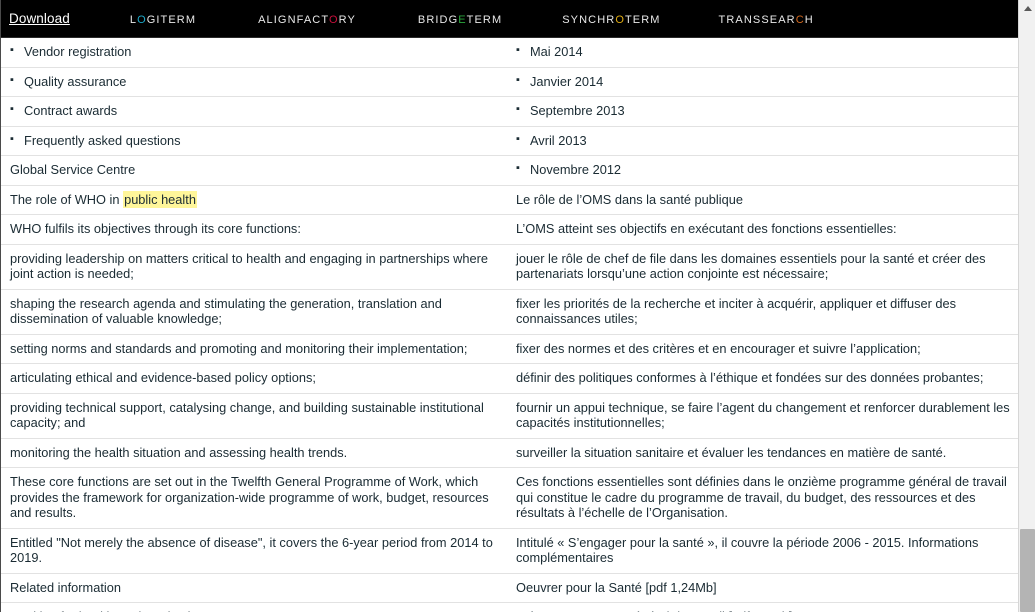 This screenshot has width=1035, height=612. I want to click on target-segment-text: Le rôle de l’OMS dans la santé publique, so click(629, 199).